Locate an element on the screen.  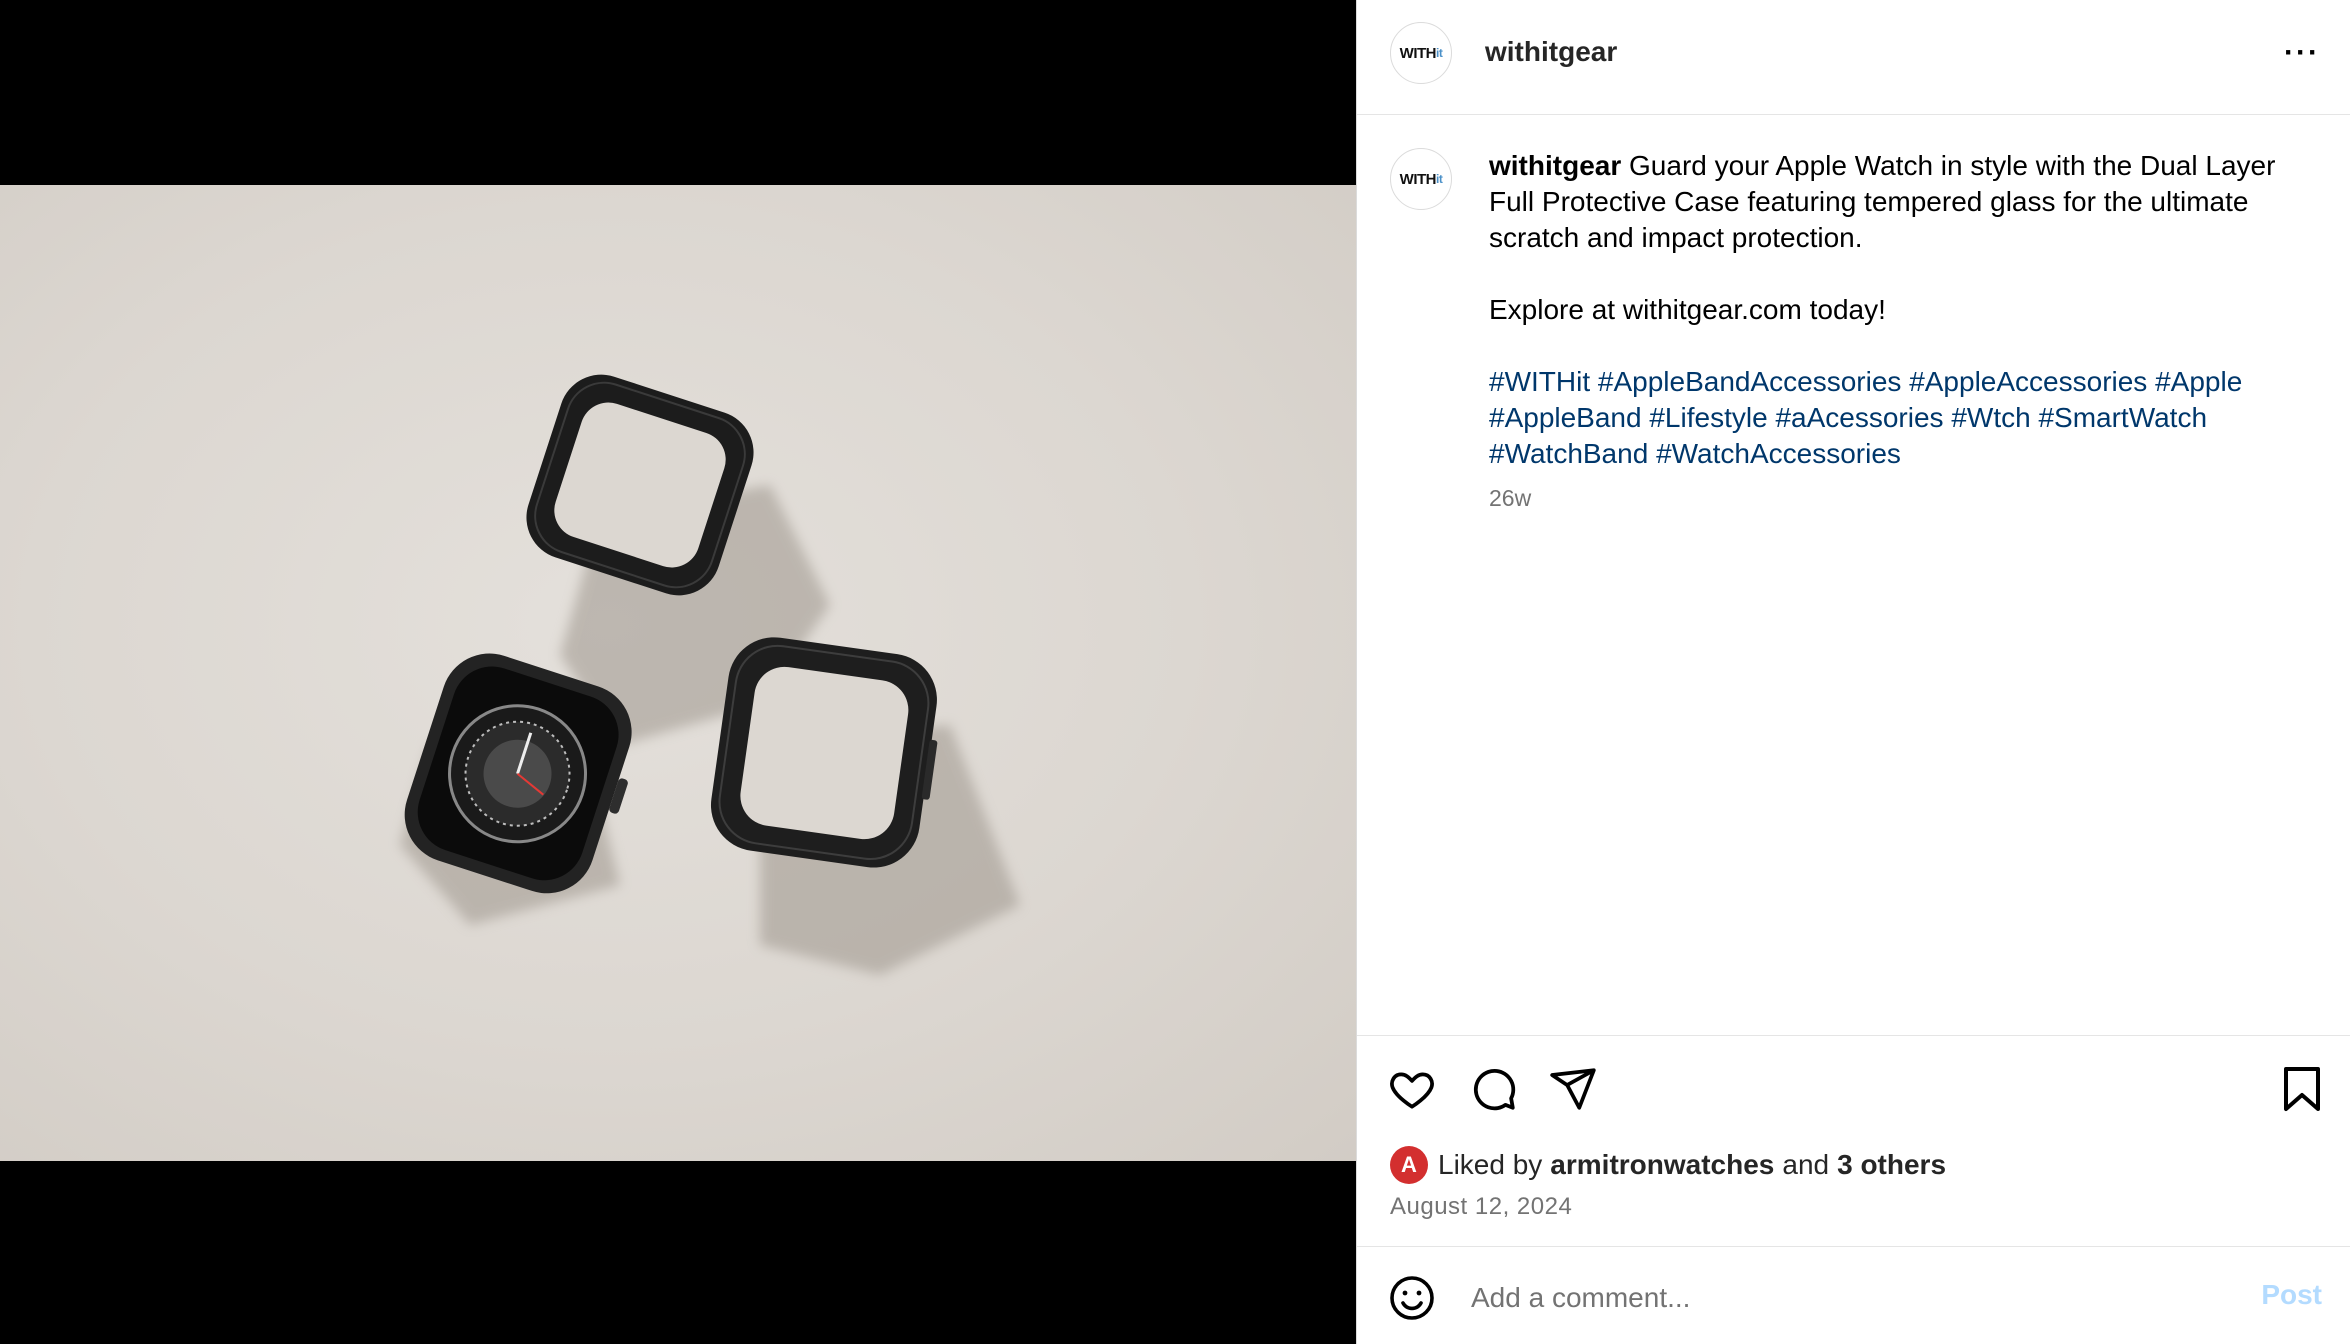
hashtag-link: #AppleBandAccessories is located at coordinates (1750, 381).